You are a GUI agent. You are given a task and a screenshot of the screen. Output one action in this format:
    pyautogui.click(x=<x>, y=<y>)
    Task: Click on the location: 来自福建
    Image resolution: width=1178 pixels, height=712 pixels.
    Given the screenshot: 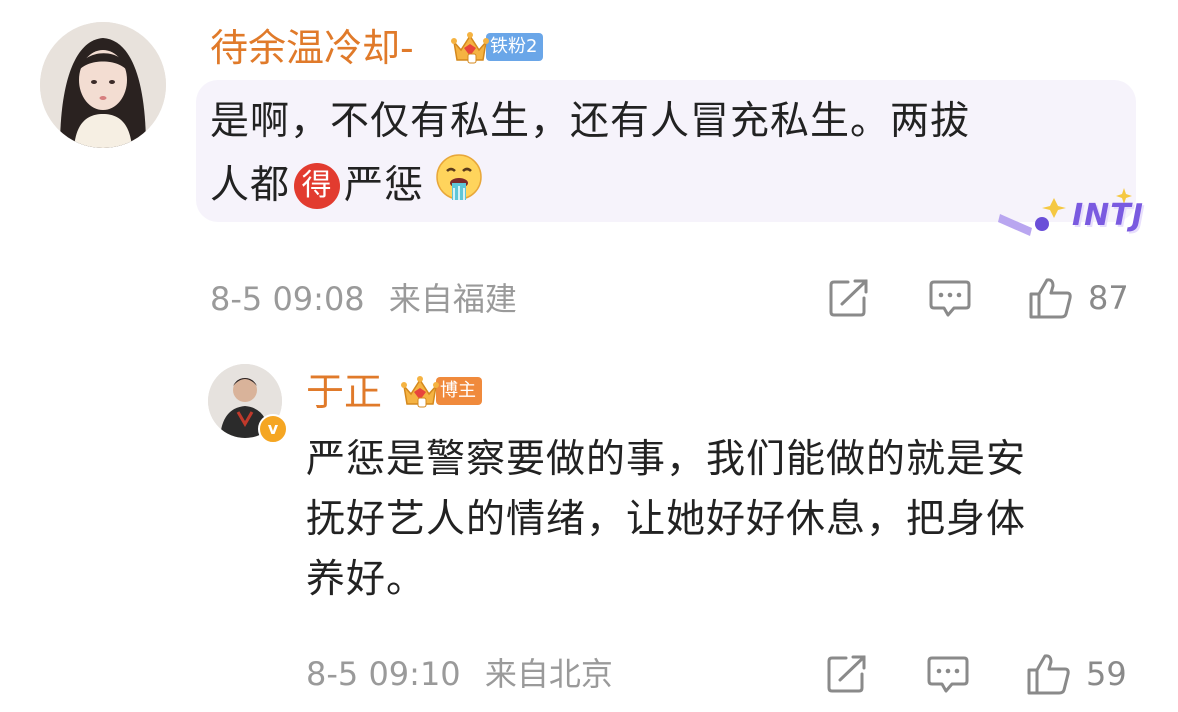 What is the action you would take?
    pyautogui.click(x=452, y=299)
    